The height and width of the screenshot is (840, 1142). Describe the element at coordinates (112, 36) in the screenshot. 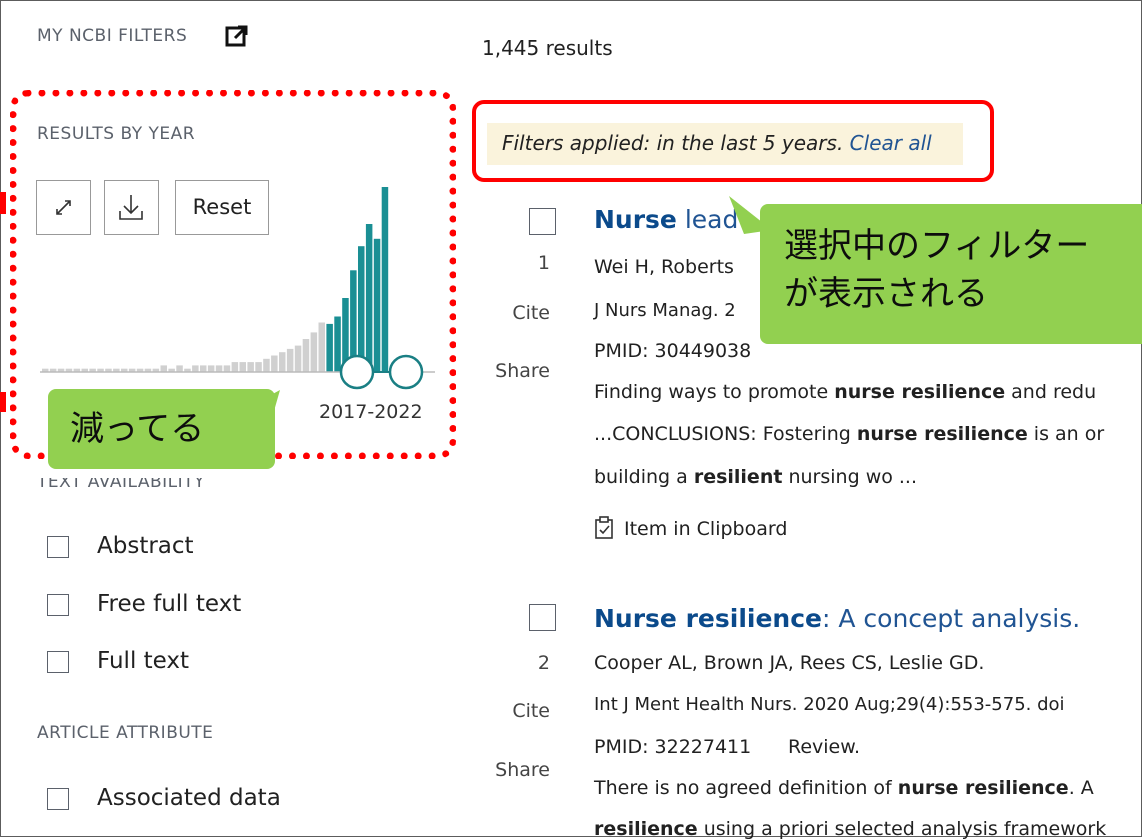

I see `my-ncbi-filters-heading: MY NCBI FILTERS` at that location.